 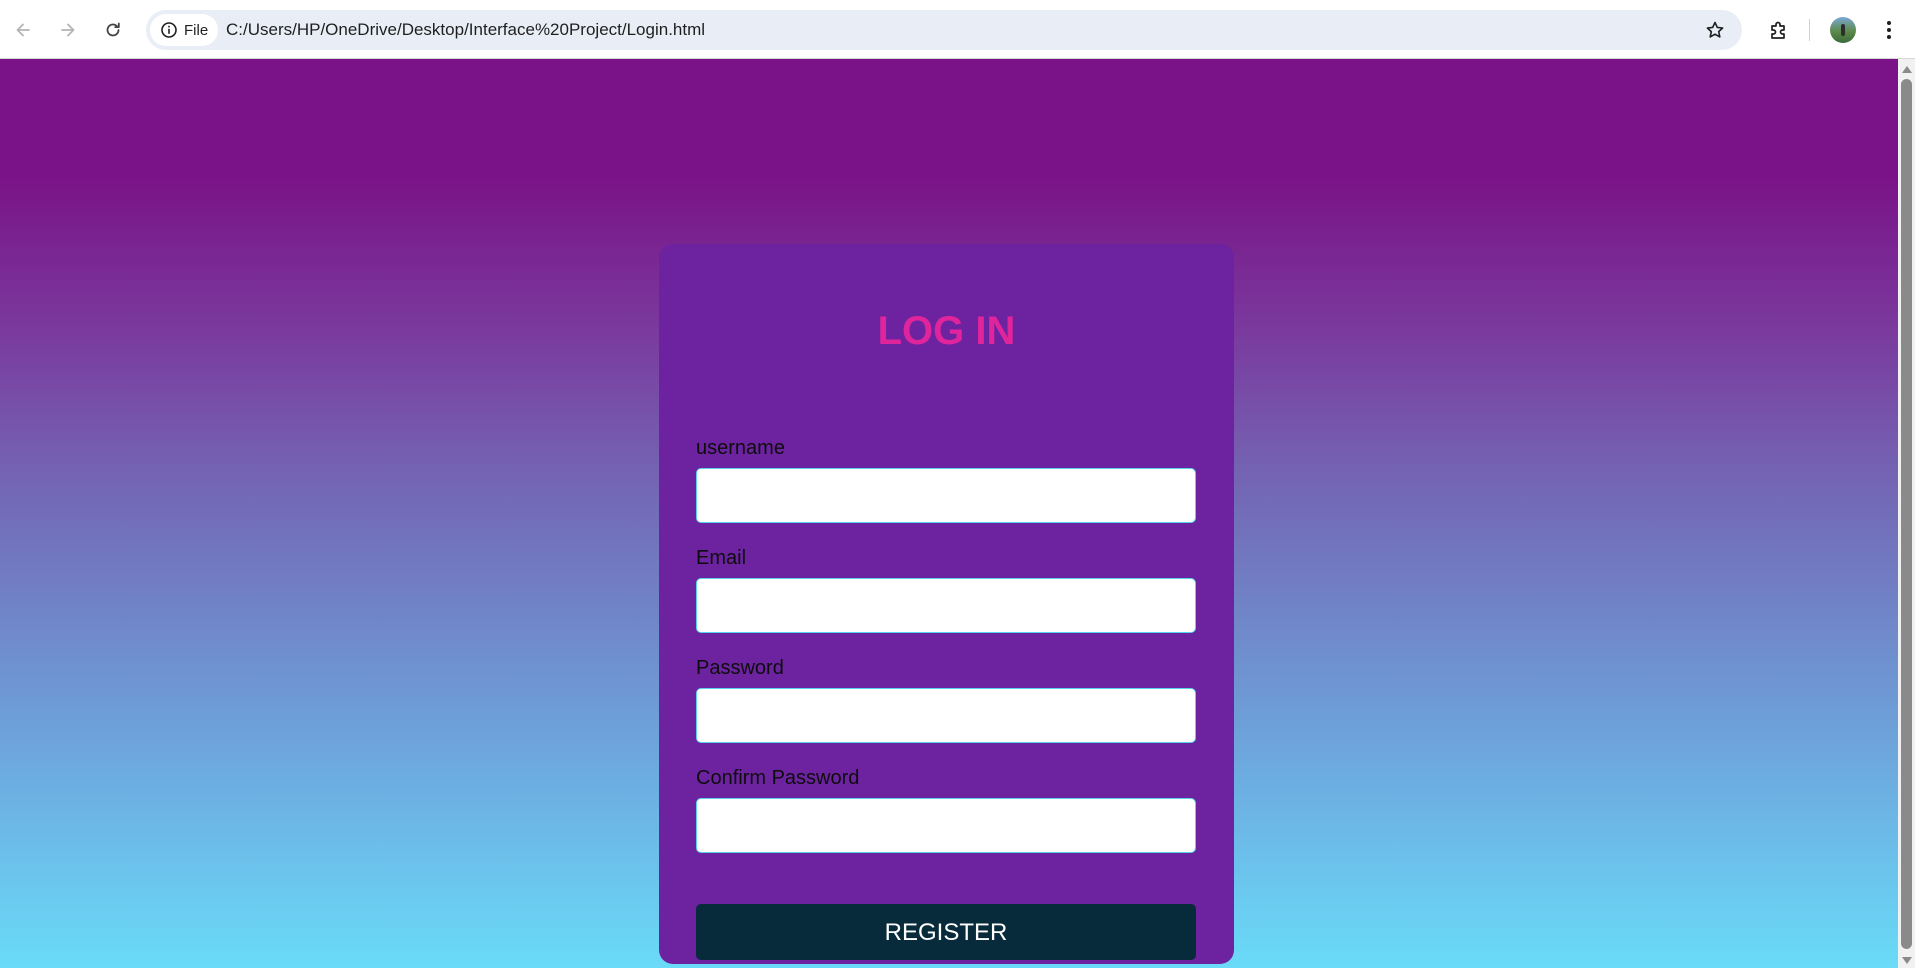 What do you see at coordinates (946, 331) in the screenshot?
I see `page-title: LOG IN` at bounding box center [946, 331].